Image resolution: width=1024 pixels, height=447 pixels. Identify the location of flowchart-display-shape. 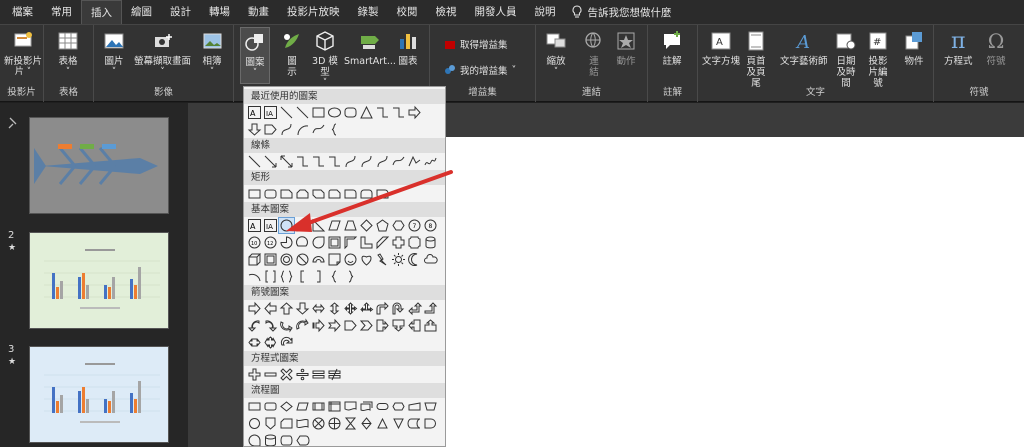
(302, 439).